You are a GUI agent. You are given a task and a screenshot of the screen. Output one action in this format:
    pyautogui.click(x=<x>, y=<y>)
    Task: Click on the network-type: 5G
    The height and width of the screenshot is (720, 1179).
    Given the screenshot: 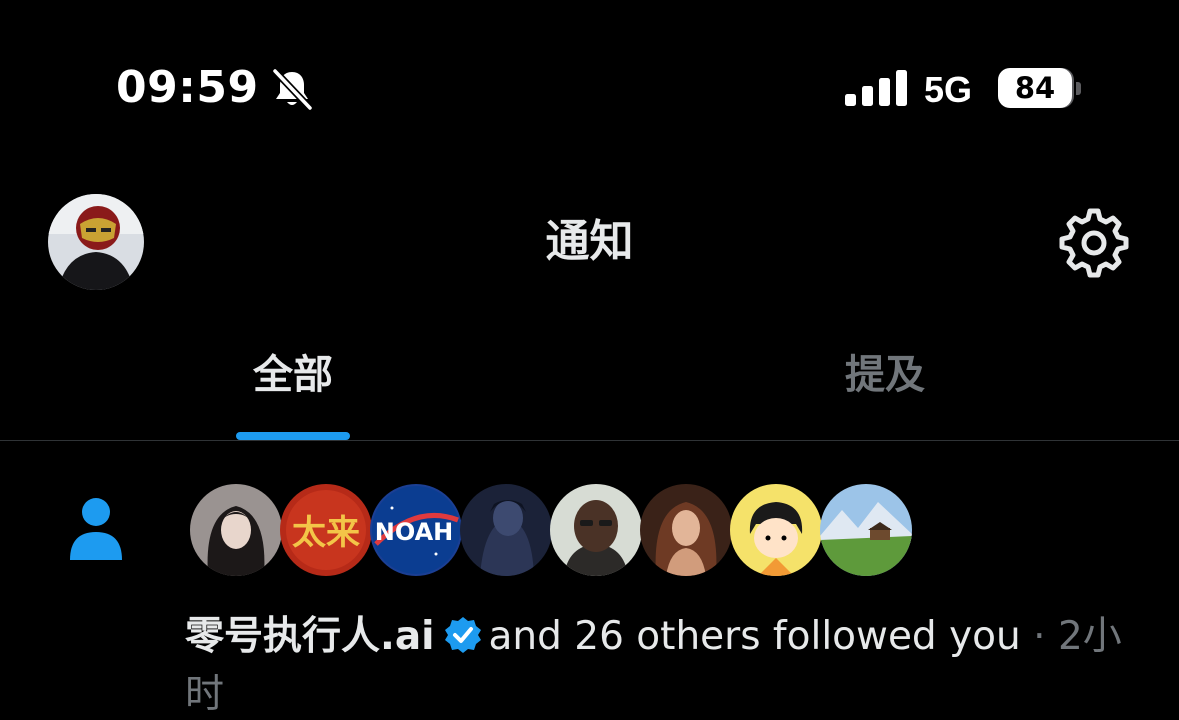 What is the action you would take?
    pyautogui.click(x=948, y=89)
    